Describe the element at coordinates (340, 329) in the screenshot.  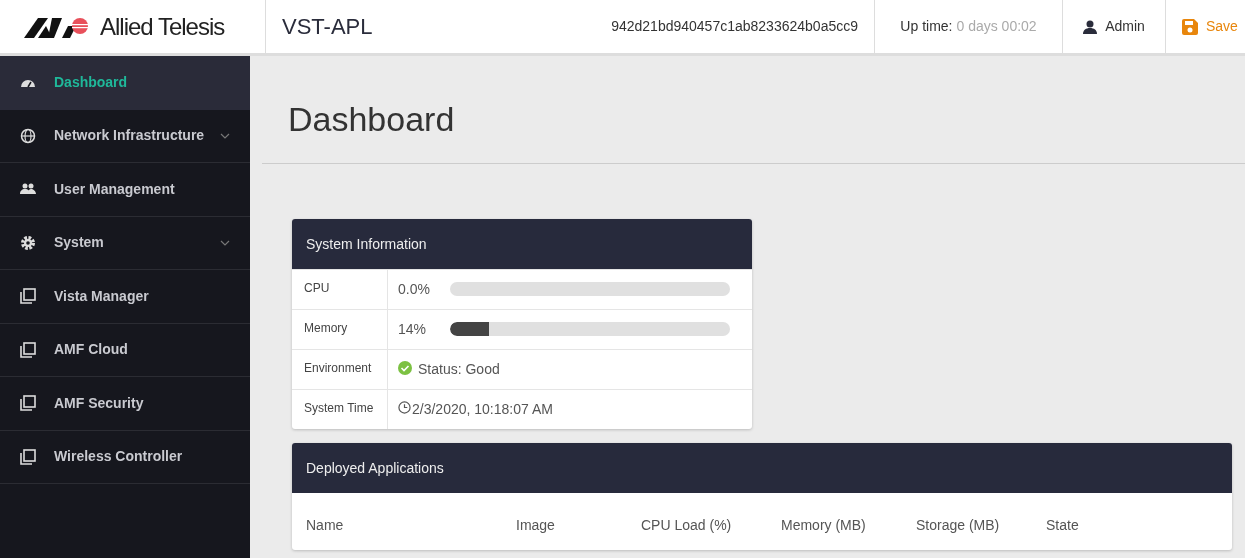
I see `row-label: Memory` at that location.